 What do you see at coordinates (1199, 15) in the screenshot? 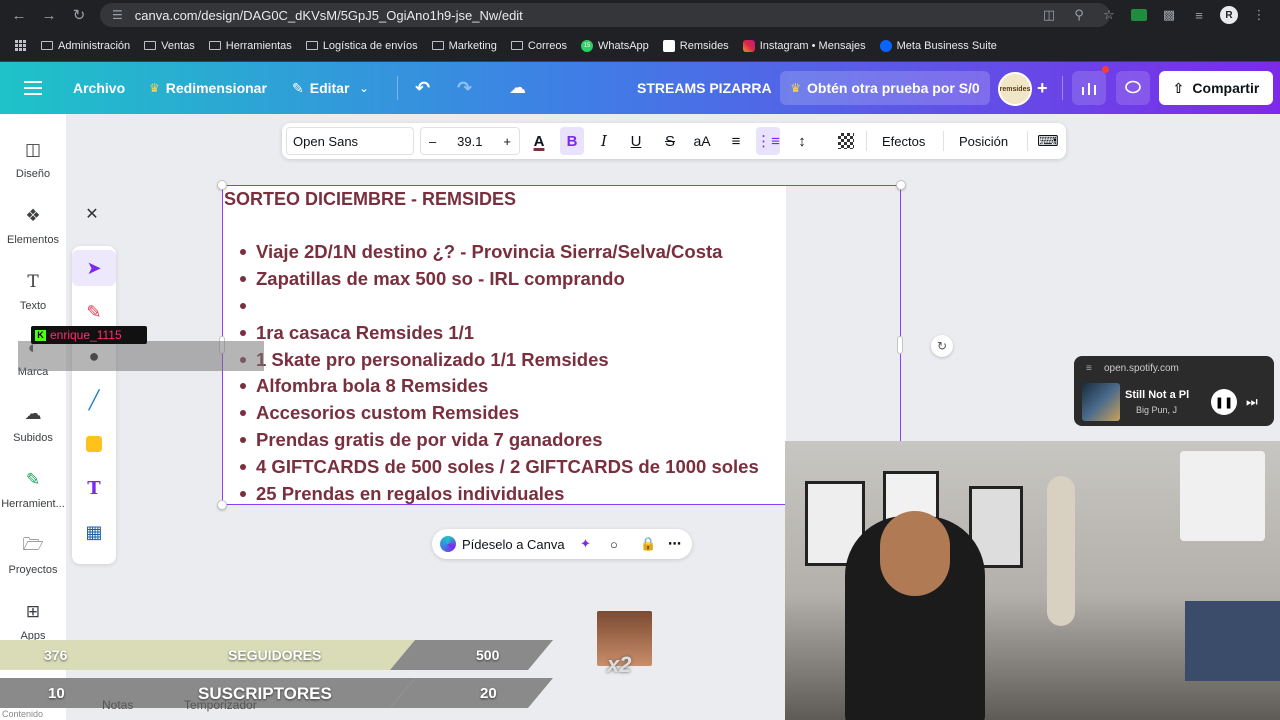
I see `media-control-icon: ≡` at bounding box center [1199, 15].